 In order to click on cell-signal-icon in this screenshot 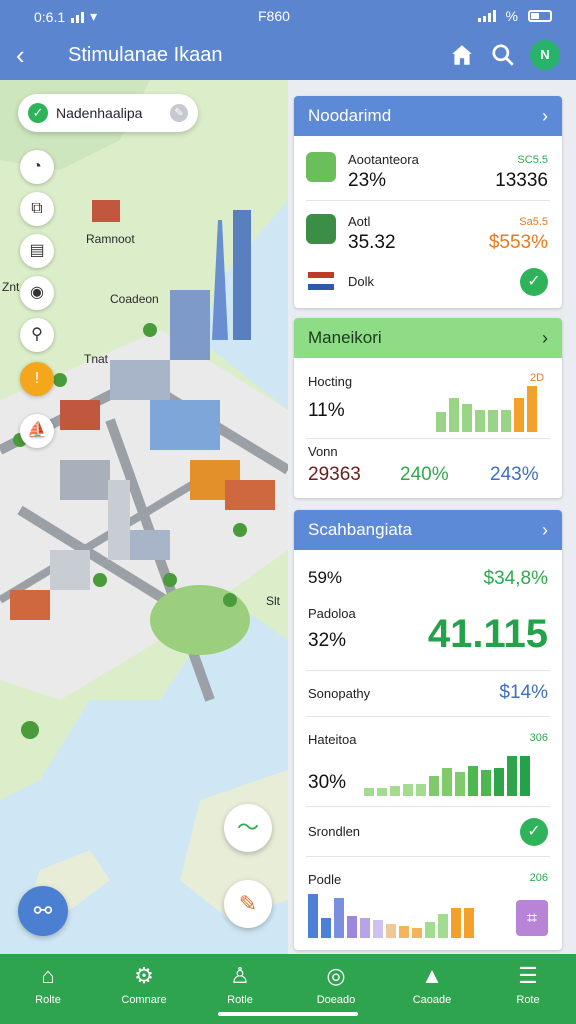, I will do `click(486, 16)`.